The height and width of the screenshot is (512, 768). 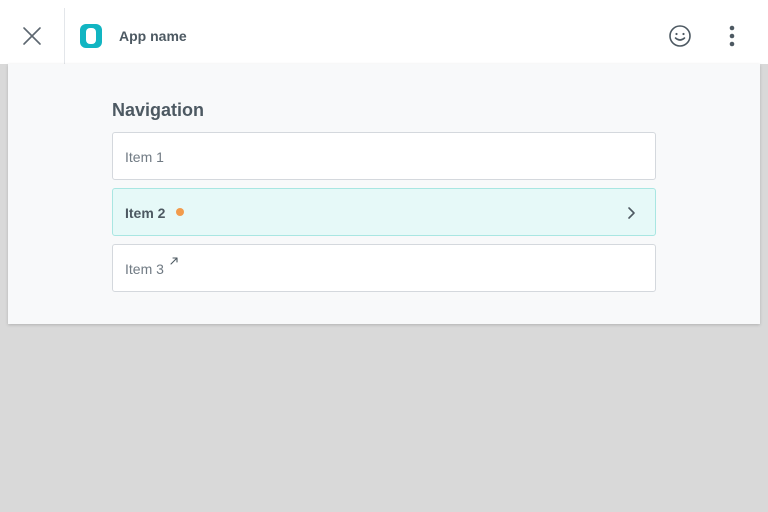 I want to click on external-link-icon, so click(x=174, y=261).